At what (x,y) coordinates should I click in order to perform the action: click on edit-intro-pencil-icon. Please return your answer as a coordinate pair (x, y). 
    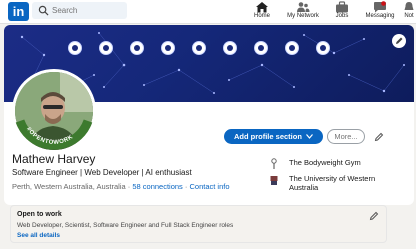
    Looking at the image, I should click on (379, 137).